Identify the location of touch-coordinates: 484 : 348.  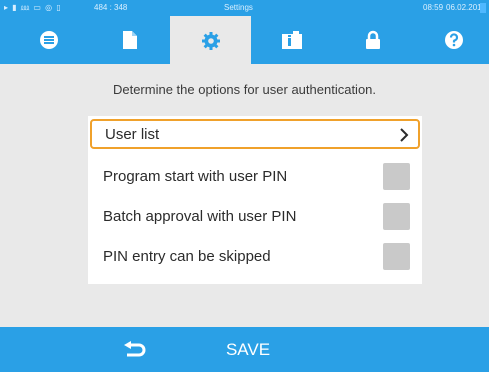
(111, 7).